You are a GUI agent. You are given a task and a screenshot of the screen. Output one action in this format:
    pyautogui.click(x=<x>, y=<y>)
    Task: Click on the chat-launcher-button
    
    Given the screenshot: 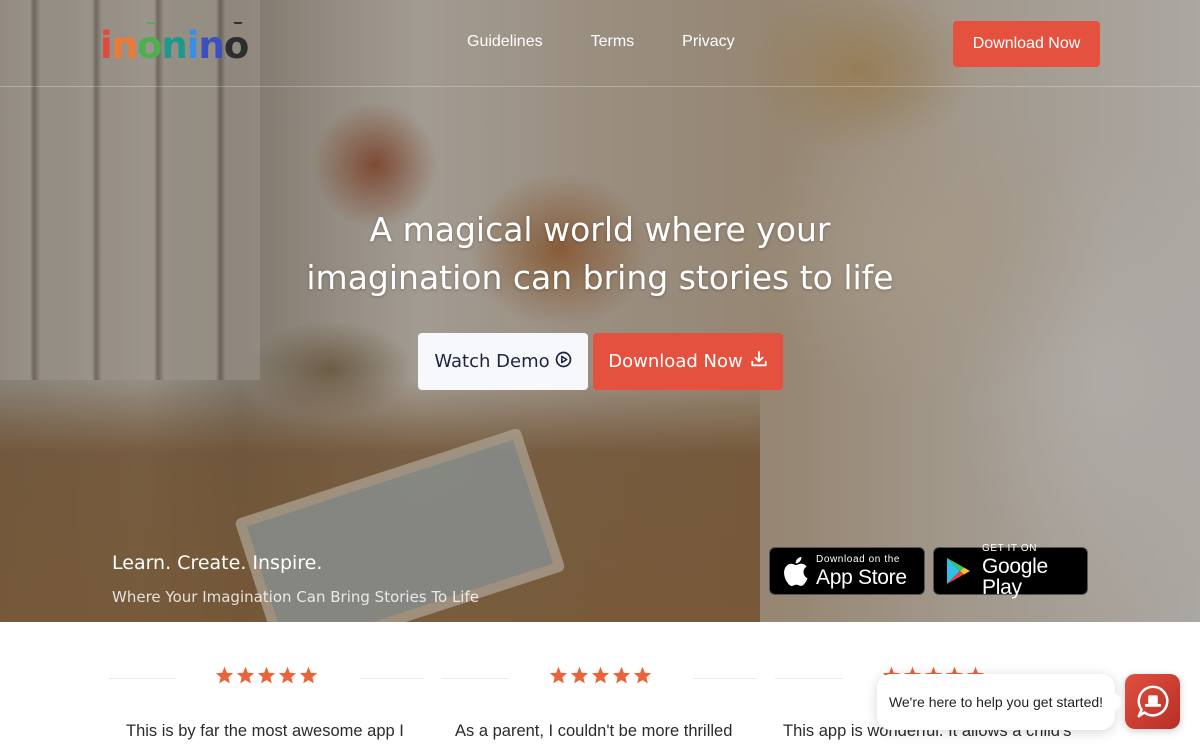 What is the action you would take?
    pyautogui.click(x=1152, y=701)
    